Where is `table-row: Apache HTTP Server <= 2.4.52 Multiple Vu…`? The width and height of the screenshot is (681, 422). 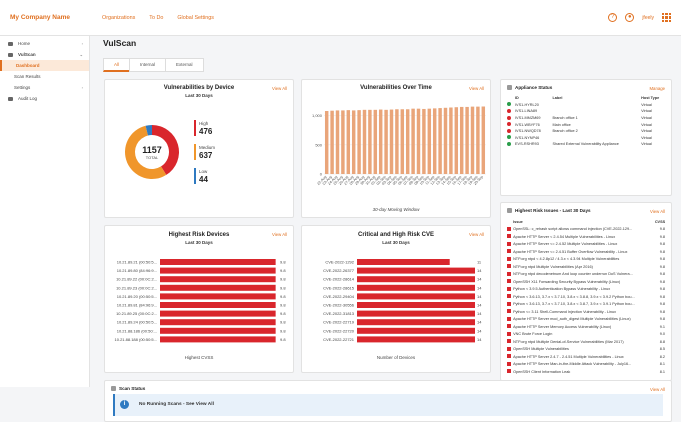 table-row: Apache HTTP Server <= 2.4.52 Multiple Vu… is located at coordinates (586, 245).